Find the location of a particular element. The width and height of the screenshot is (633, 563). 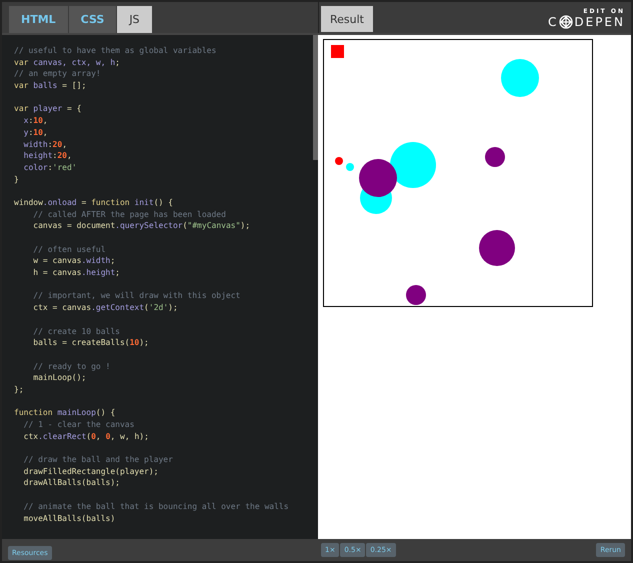

code-line: // an empty array! is located at coordinates (57, 74).